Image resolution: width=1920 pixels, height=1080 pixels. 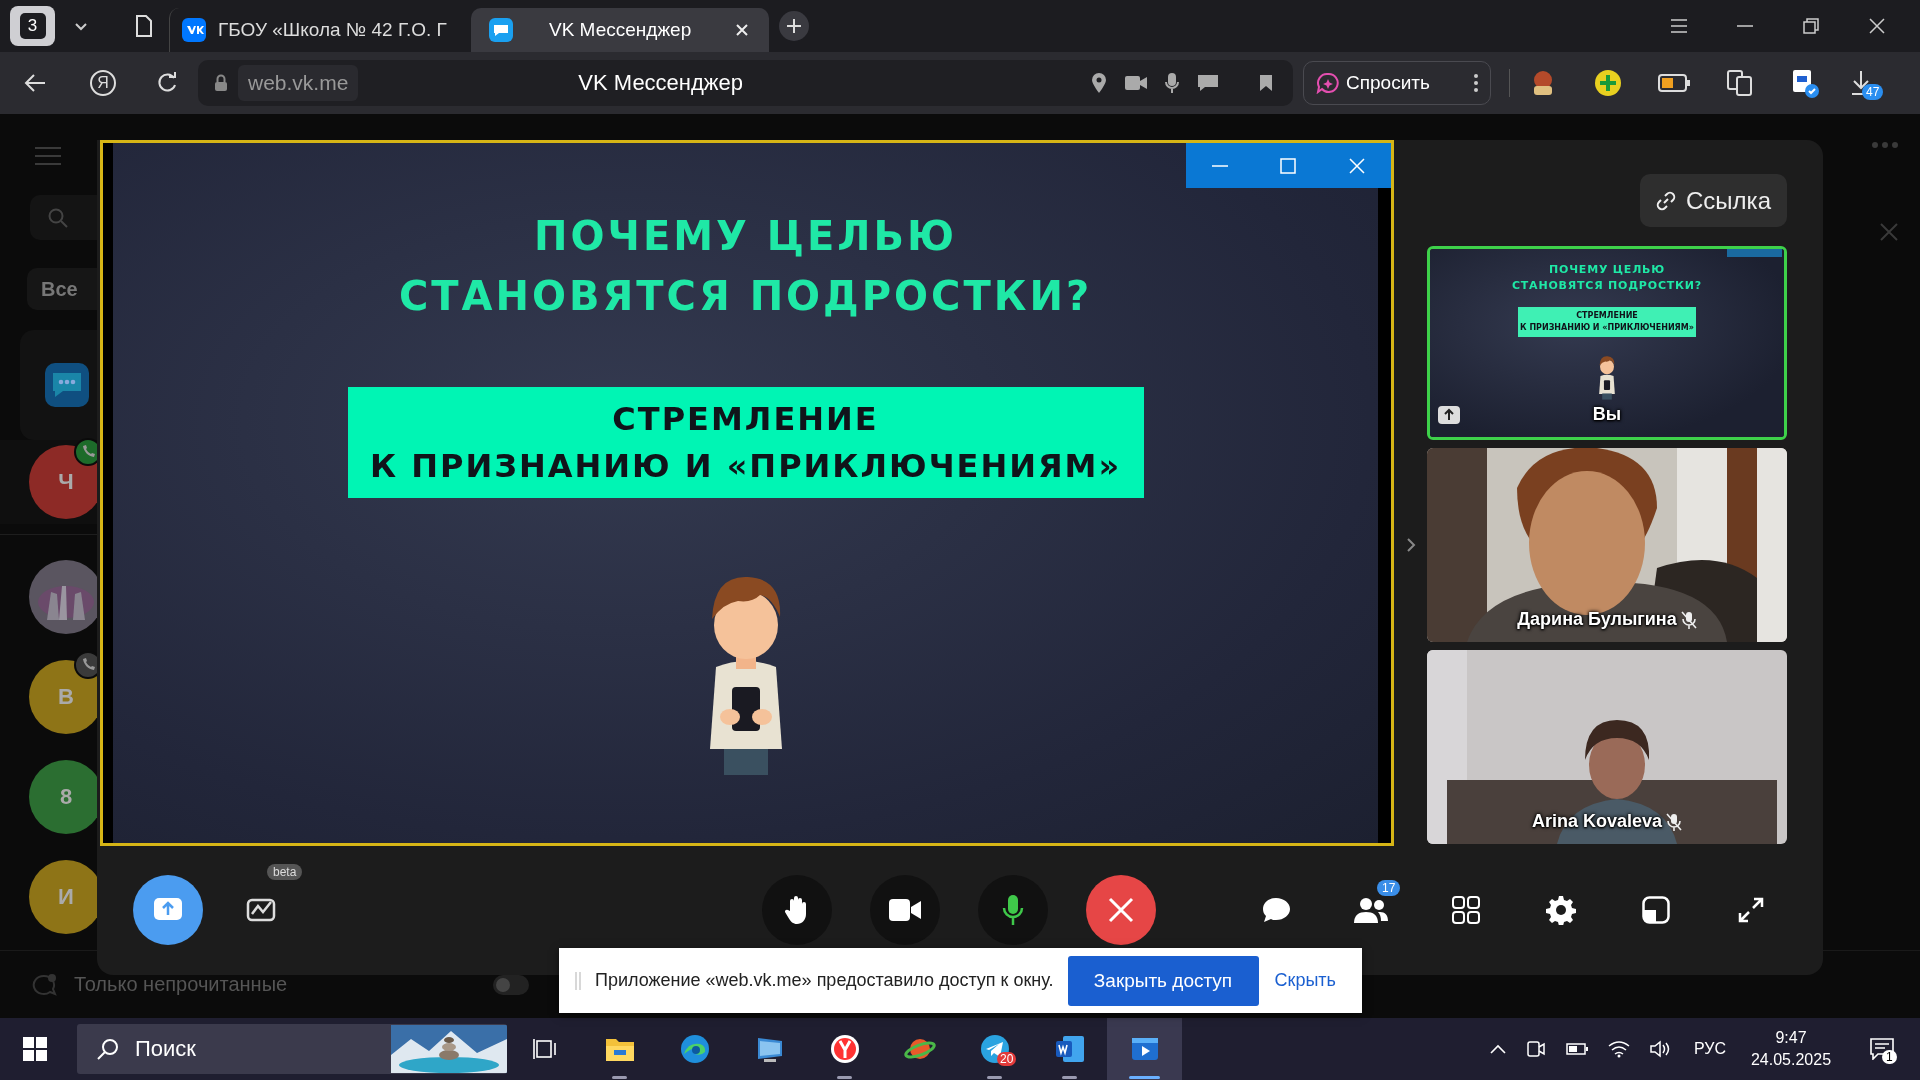 What do you see at coordinates (797, 910) in the screenshot?
I see `hand-icon` at bounding box center [797, 910].